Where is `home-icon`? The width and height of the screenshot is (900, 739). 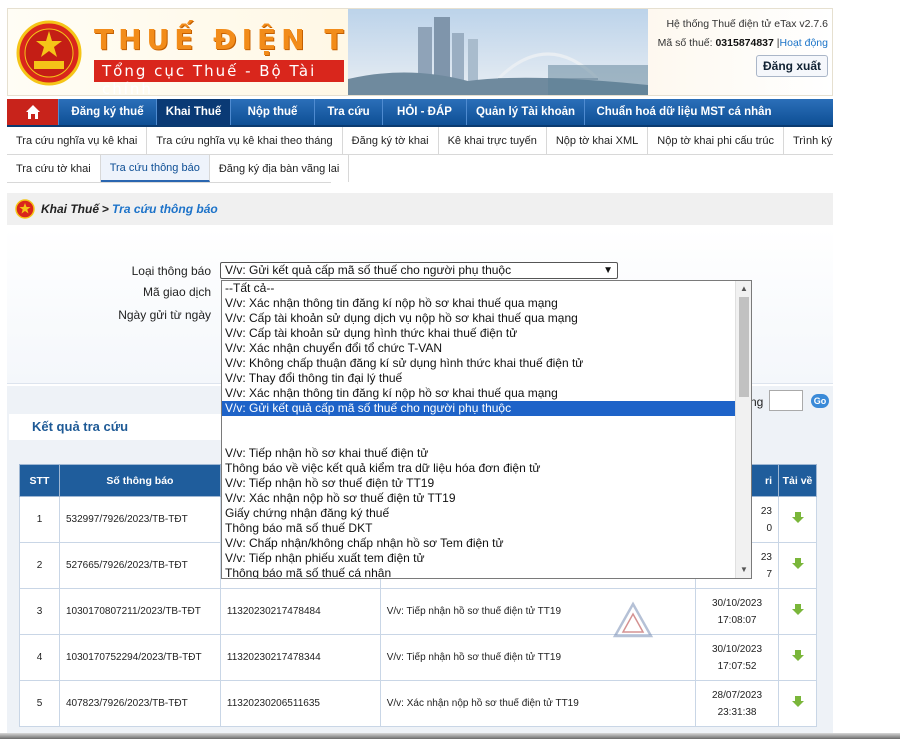
home-icon is located at coordinates (32, 112).